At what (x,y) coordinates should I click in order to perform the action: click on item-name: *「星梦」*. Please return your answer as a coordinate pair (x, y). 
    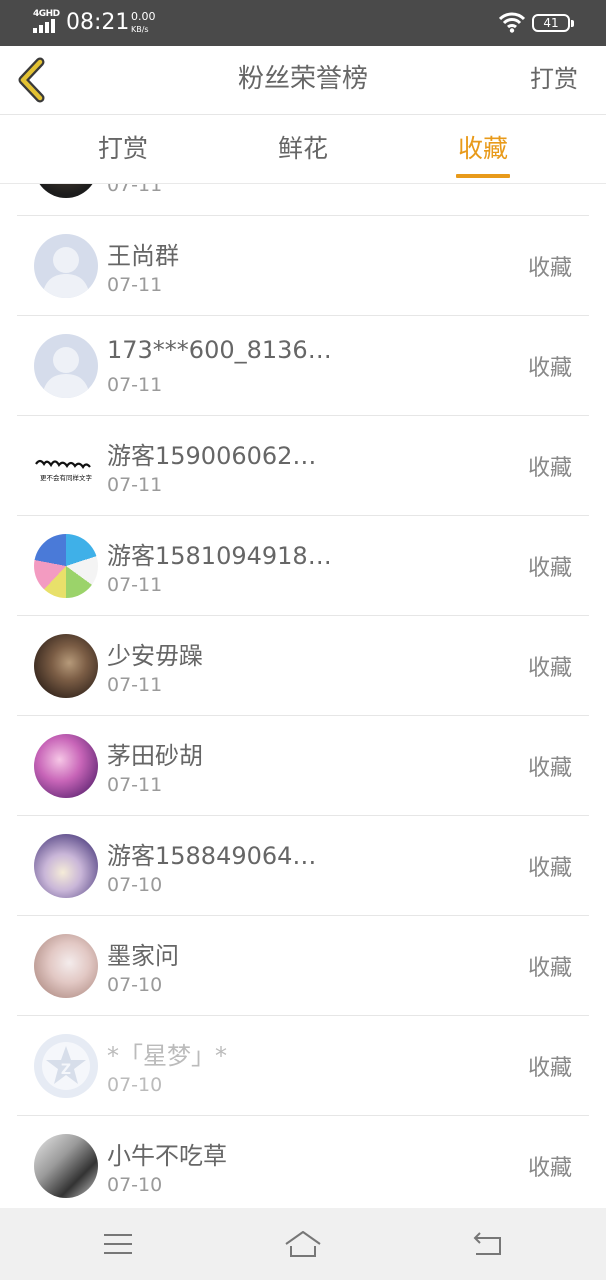
    Looking at the image, I should click on (167, 1056).